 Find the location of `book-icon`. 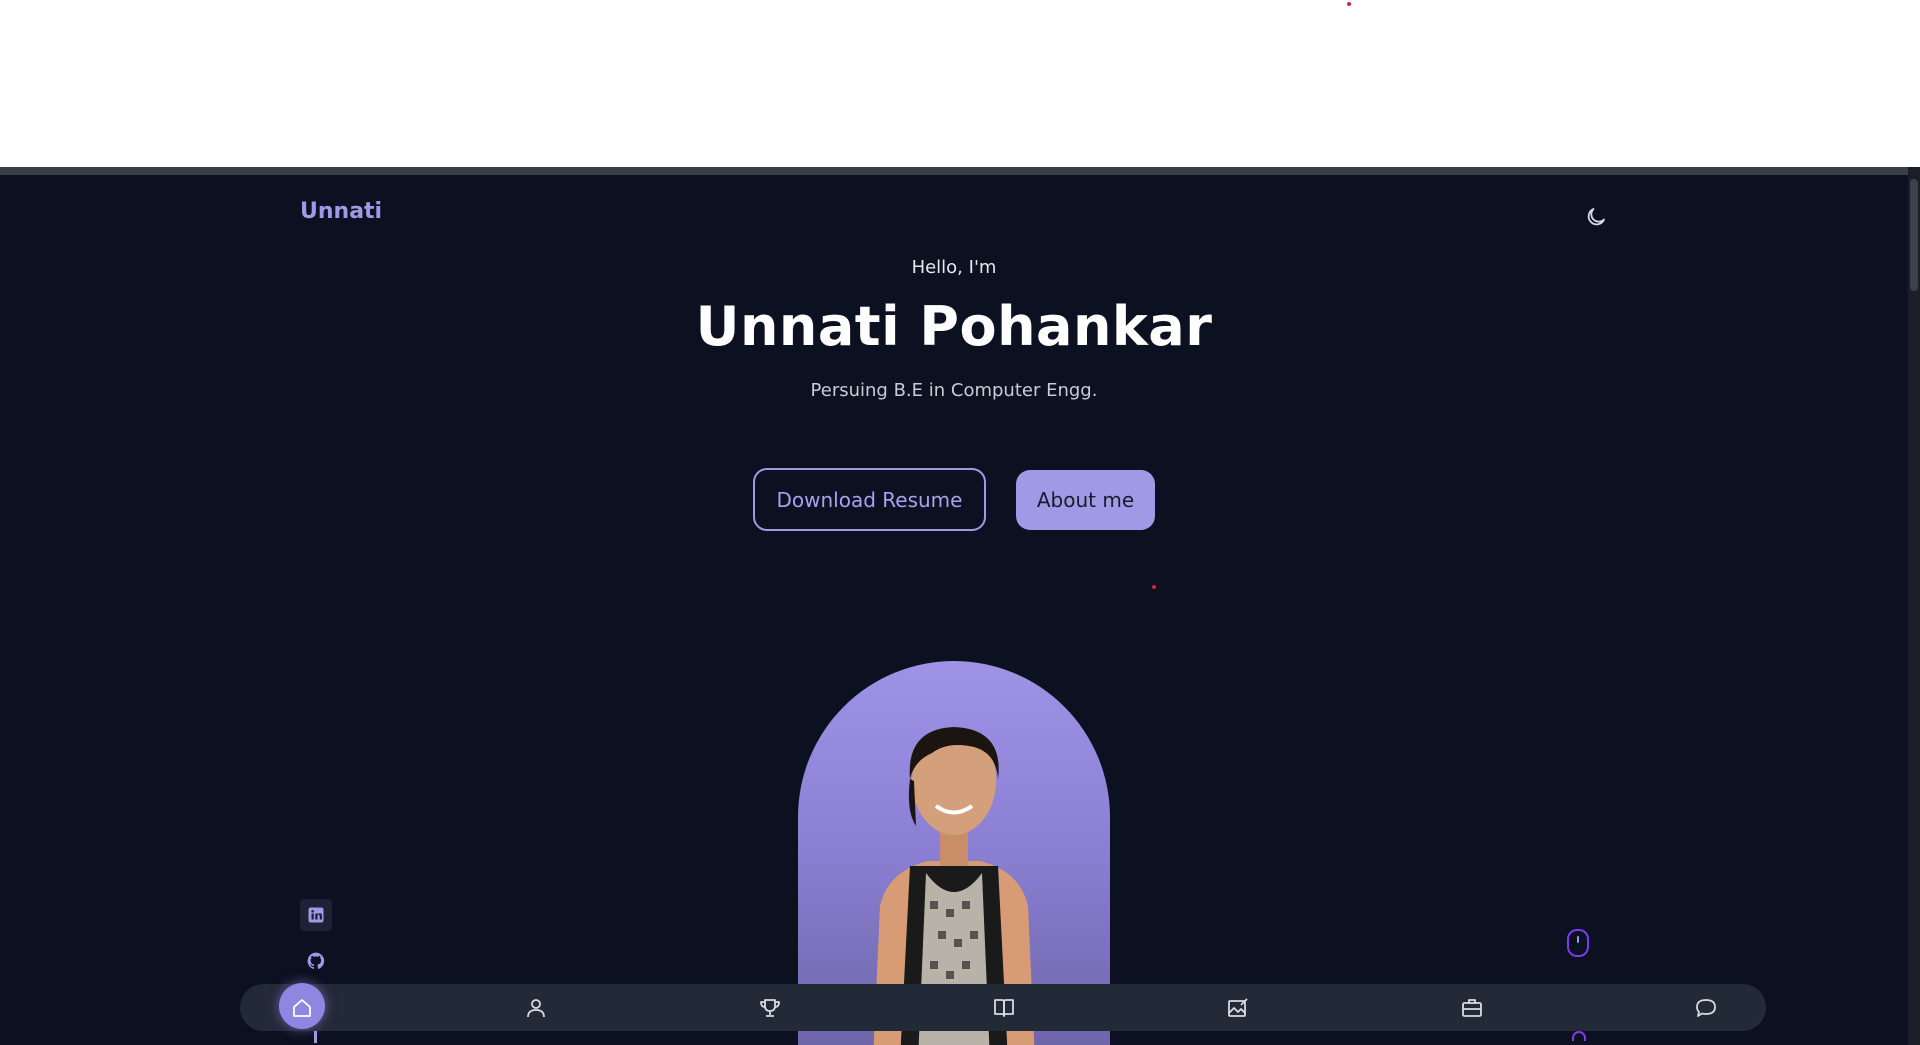

book-icon is located at coordinates (1004, 1007).